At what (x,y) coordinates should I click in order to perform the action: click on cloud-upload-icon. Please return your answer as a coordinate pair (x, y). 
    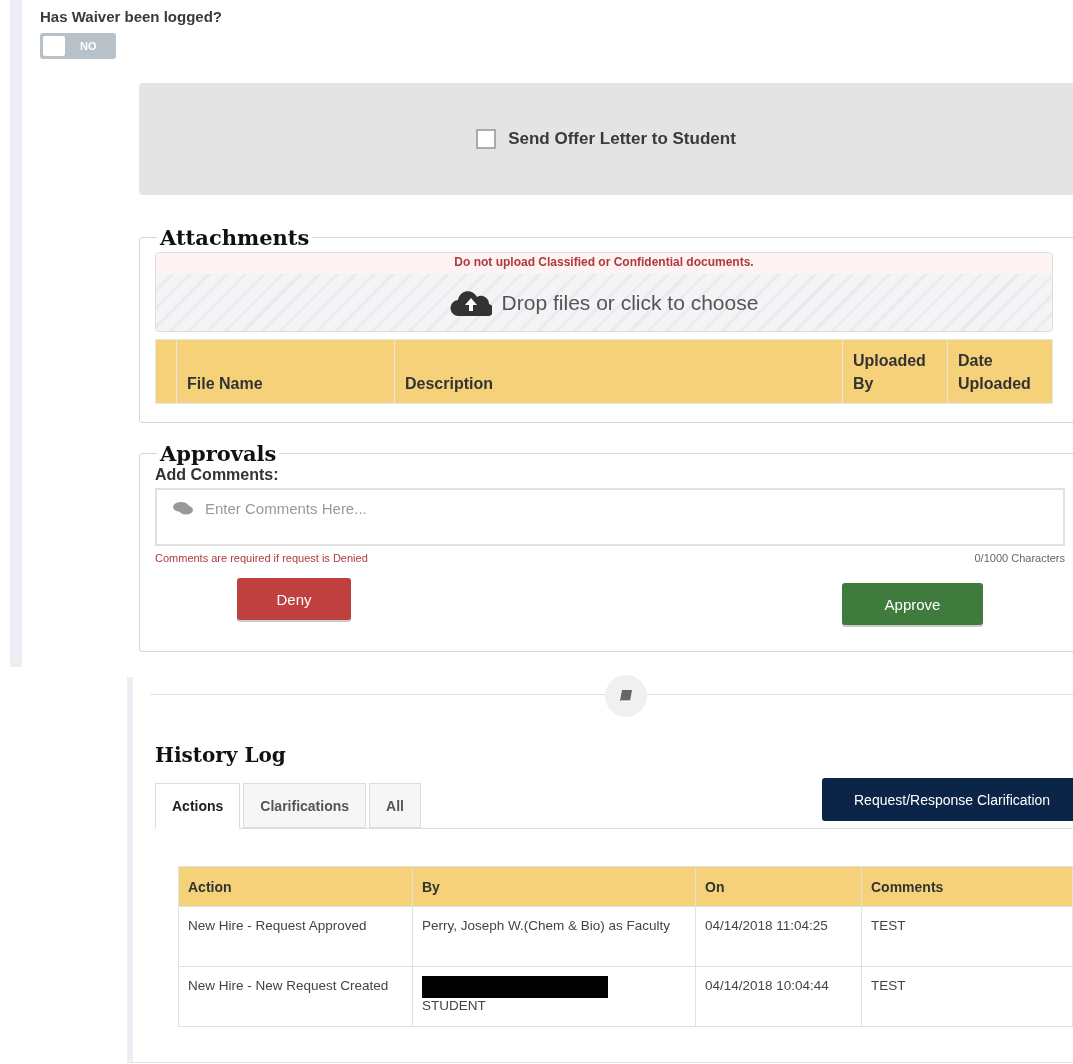
    Looking at the image, I should click on (470, 302).